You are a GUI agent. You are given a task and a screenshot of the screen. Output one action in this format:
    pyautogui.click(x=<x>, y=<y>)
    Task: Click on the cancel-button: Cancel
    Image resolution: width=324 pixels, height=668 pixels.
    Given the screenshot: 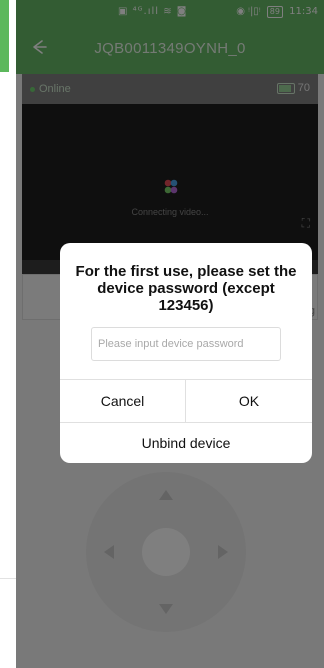 What is the action you would take?
    pyautogui.click(x=123, y=401)
    